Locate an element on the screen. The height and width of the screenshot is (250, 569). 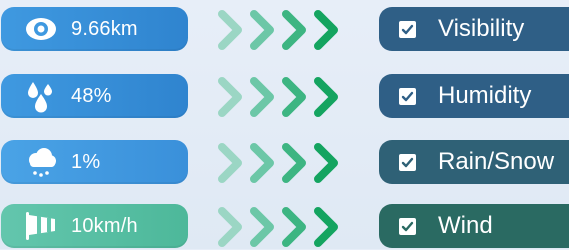
value-text: 9.66km is located at coordinates (104, 28).